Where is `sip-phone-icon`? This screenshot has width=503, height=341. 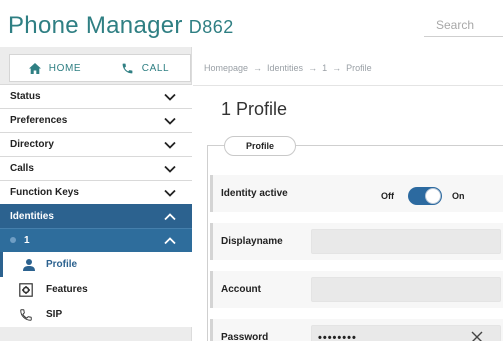 sip-phone-icon is located at coordinates (26, 315).